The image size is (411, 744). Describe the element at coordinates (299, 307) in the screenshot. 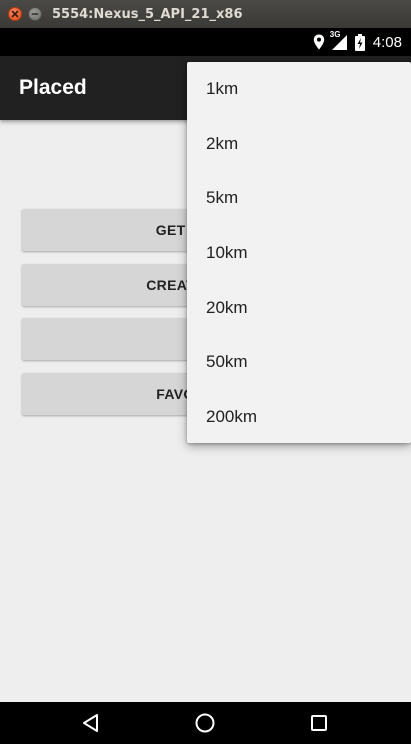

I see `menu-item-20km: 20km` at that location.